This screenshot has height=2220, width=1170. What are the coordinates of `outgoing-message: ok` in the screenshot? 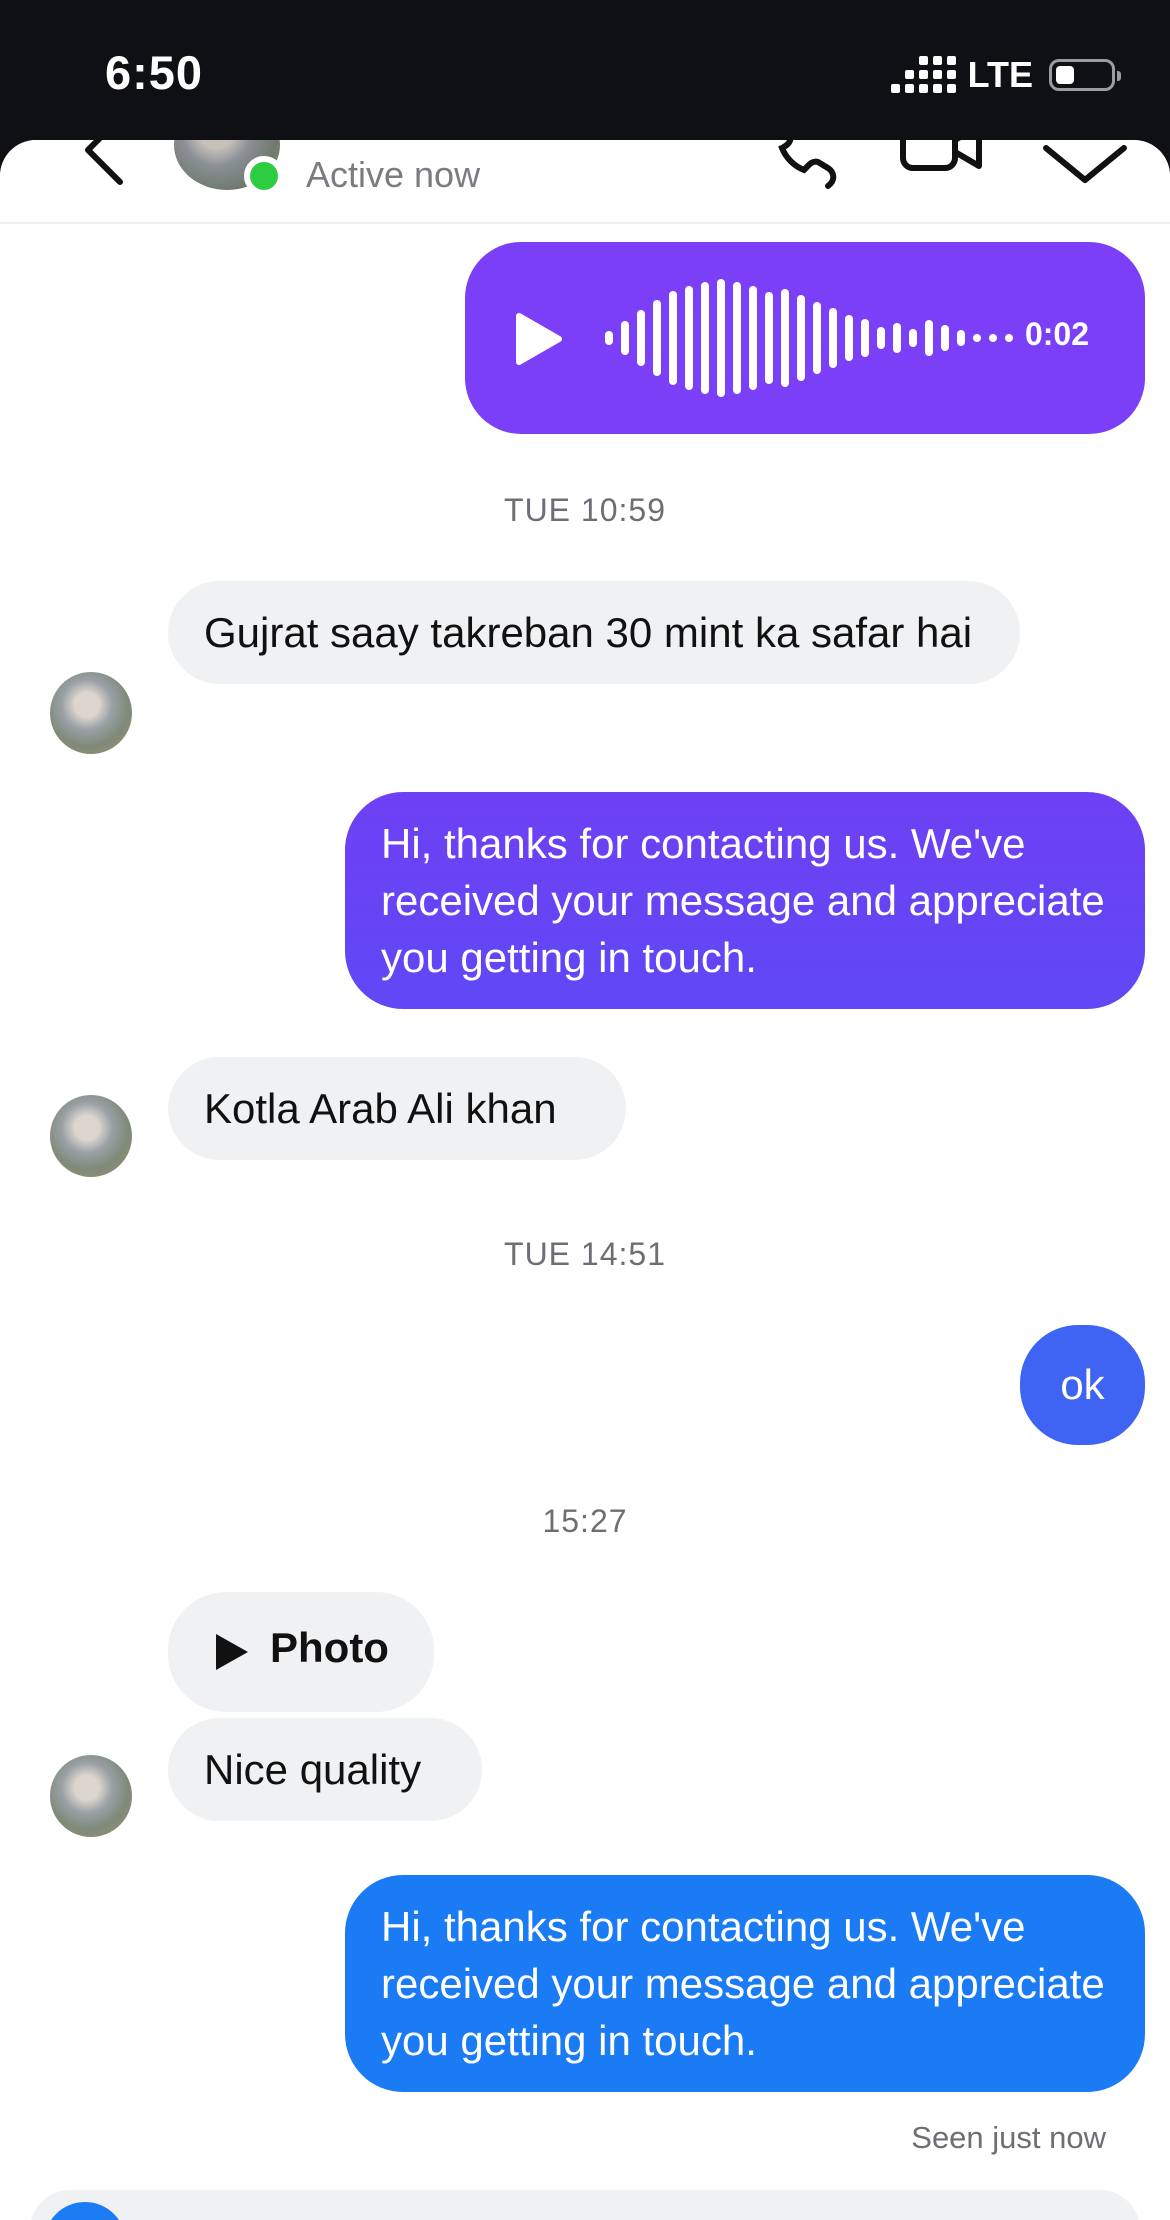 It's located at (1082, 1385).